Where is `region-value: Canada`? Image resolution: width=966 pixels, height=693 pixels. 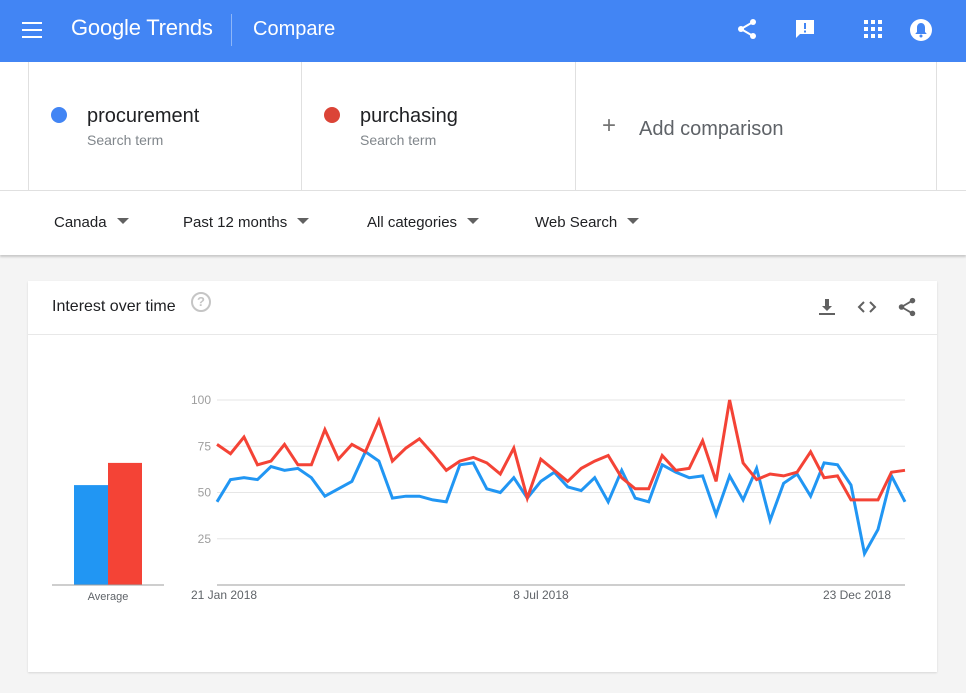
region-value: Canada is located at coordinates (80, 222).